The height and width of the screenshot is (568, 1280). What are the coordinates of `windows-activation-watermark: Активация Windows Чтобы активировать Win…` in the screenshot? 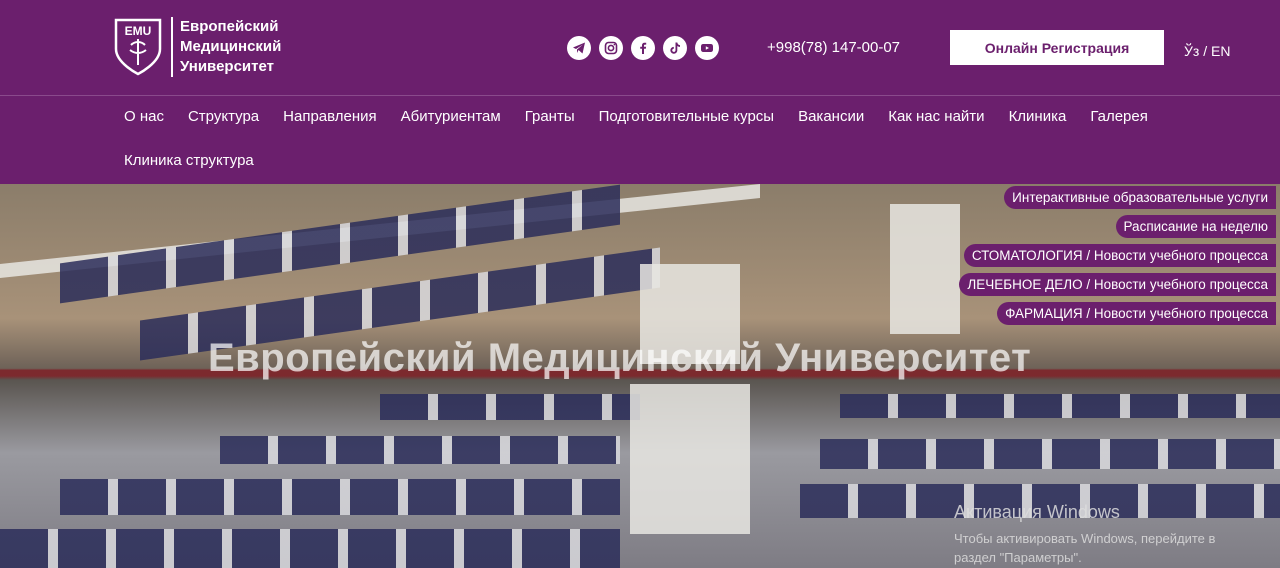 It's located at (1084, 534).